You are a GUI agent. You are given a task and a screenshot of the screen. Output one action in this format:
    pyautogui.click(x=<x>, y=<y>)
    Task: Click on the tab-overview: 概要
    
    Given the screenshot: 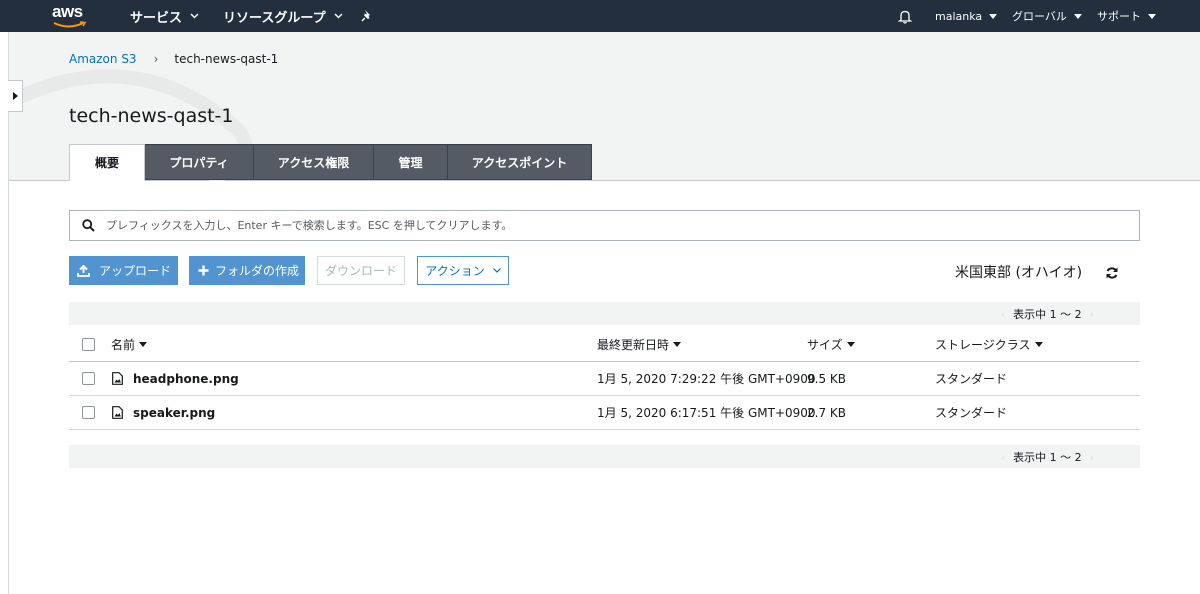 What is the action you would take?
    pyautogui.click(x=107, y=162)
    